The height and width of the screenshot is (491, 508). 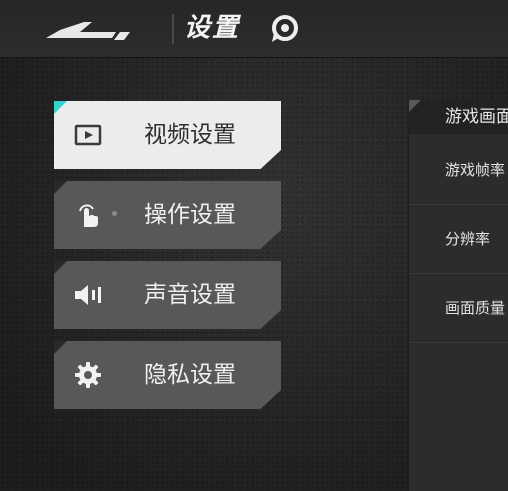 I want to click on menu-item-label: 声音设置, so click(x=190, y=295).